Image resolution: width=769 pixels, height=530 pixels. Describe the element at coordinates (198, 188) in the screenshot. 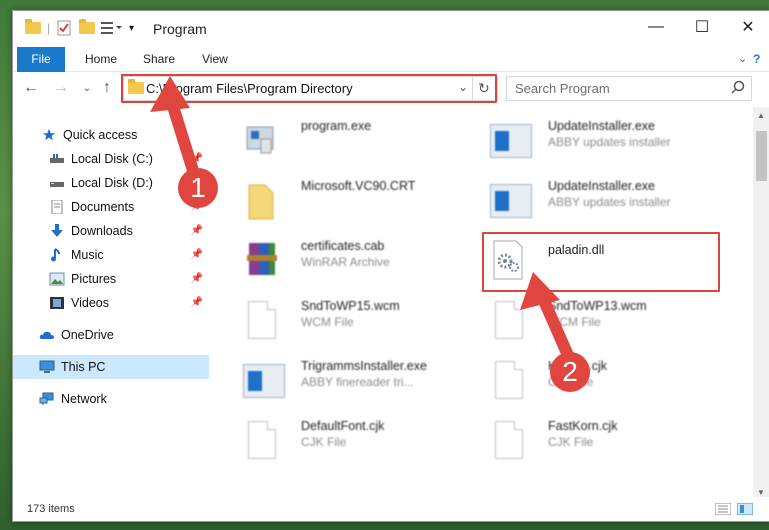

I see `step-1-callout: 1` at that location.